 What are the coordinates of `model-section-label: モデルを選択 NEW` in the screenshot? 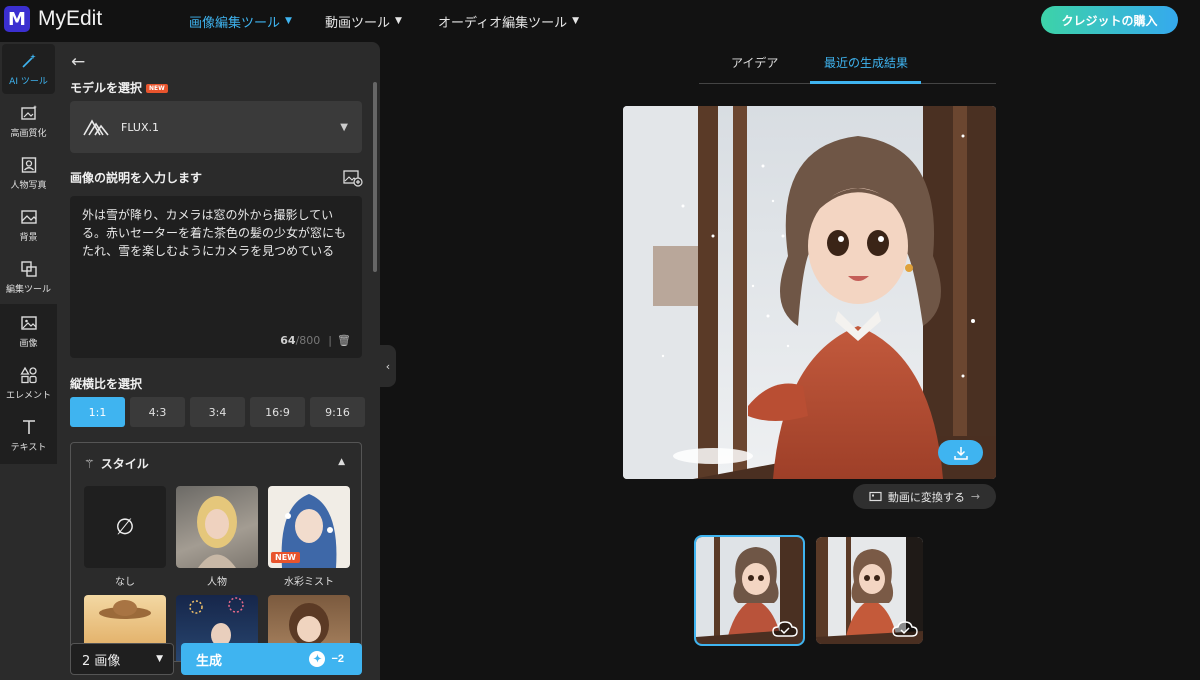 It's located at (119, 87).